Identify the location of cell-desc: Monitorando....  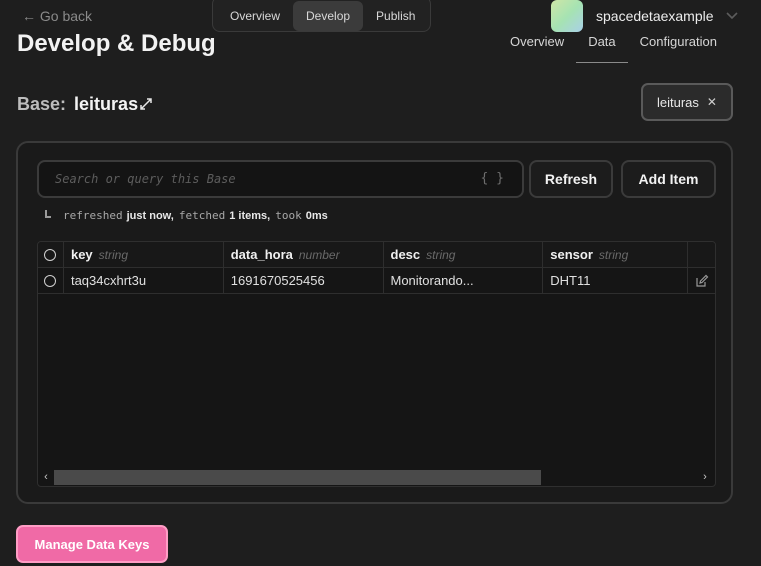
(464, 280).